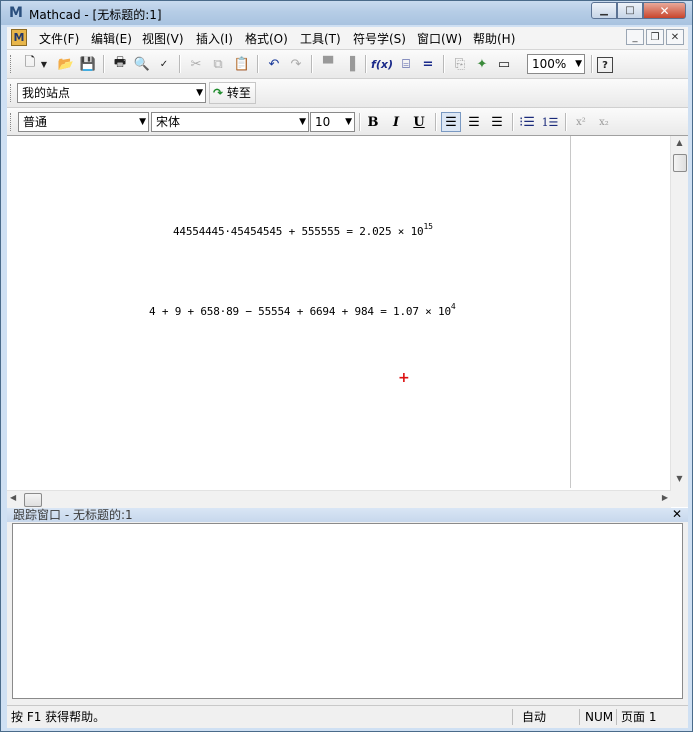 The height and width of the screenshot is (732, 693). Describe the element at coordinates (599, 717) in the screenshot. I see `status-num-lock: NUM` at that location.